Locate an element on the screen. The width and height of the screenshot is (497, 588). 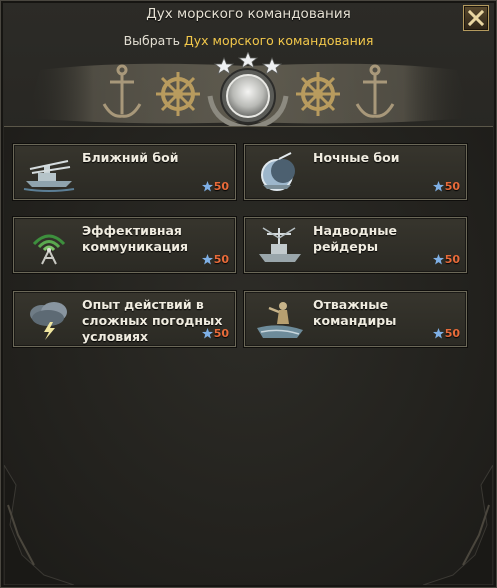
spirit-card-effective-communication: Эффективная коммуникация 50 is located at coordinates (124, 245).